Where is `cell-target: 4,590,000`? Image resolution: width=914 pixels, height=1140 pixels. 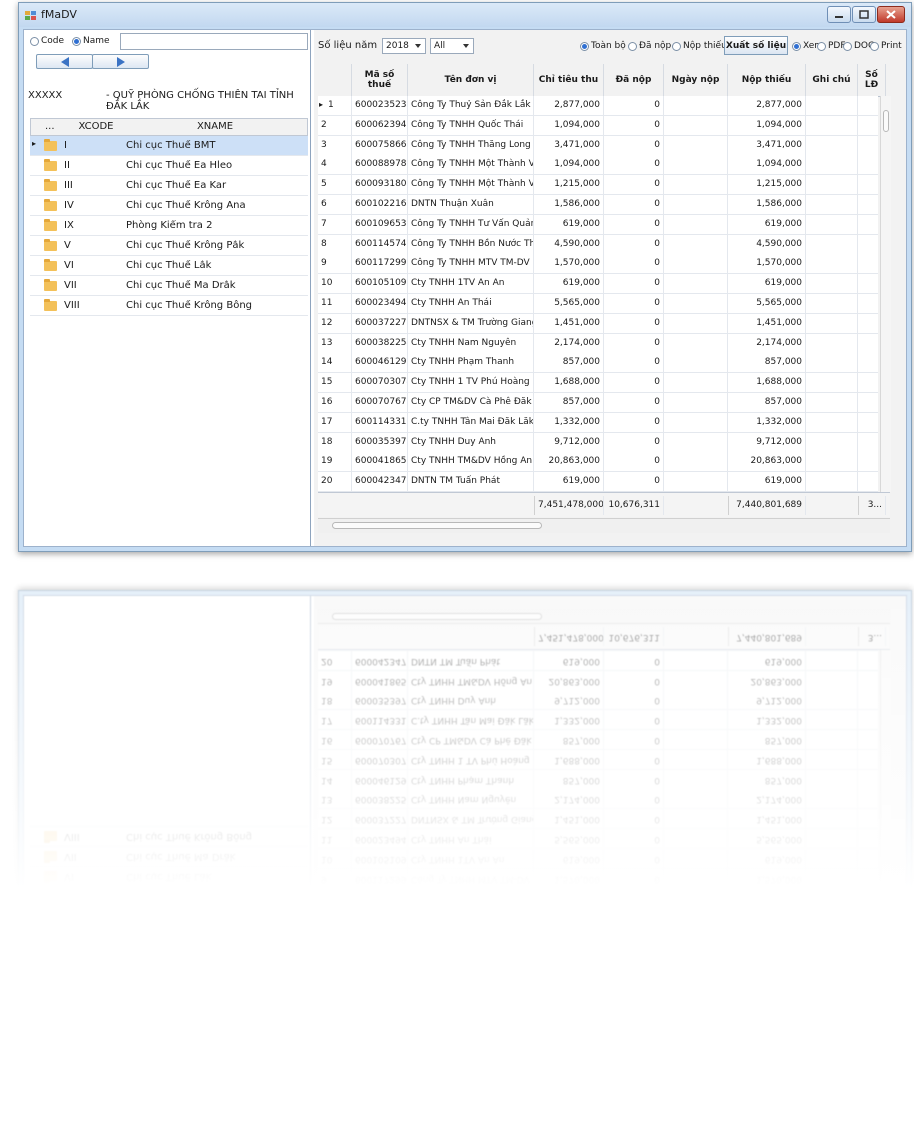 cell-target: 4,590,000 is located at coordinates (569, 244).